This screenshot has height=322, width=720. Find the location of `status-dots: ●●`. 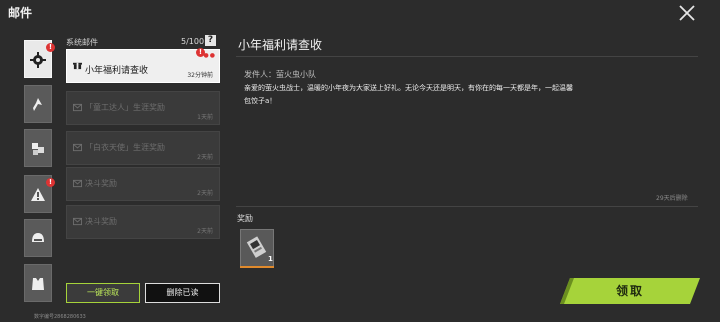

status-dots: ●● is located at coordinates (209, 55).